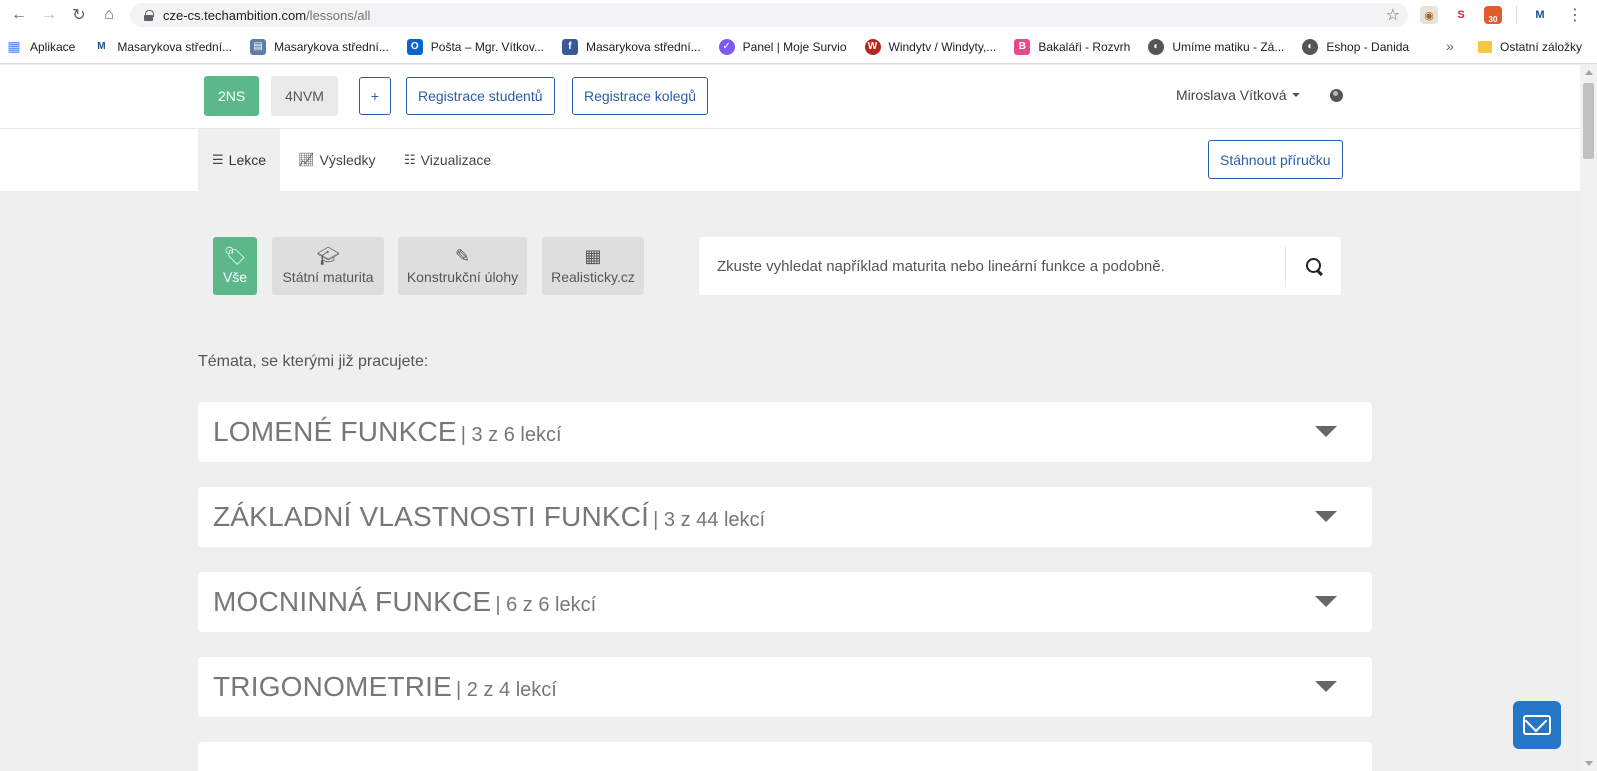 This screenshot has height=771, width=1597. I want to click on lock-icon, so click(149, 15).